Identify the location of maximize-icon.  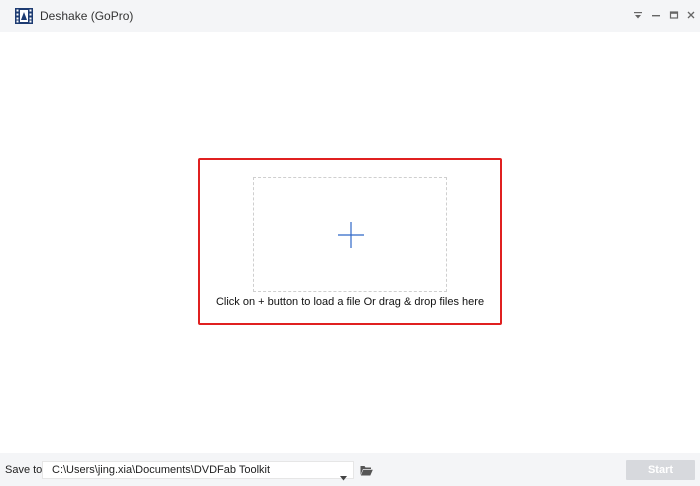
(674, 15).